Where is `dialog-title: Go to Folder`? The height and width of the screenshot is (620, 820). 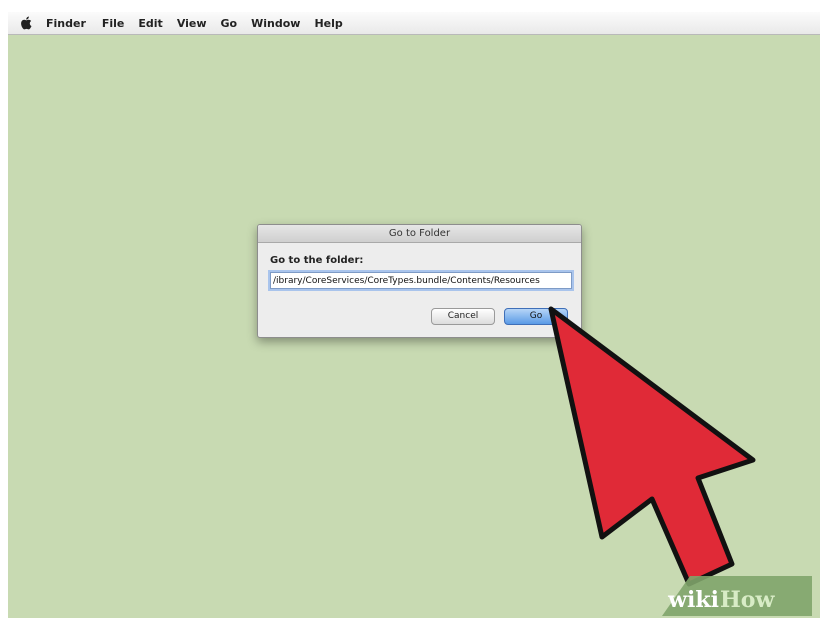
dialog-title: Go to Folder is located at coordinates (419, 234).